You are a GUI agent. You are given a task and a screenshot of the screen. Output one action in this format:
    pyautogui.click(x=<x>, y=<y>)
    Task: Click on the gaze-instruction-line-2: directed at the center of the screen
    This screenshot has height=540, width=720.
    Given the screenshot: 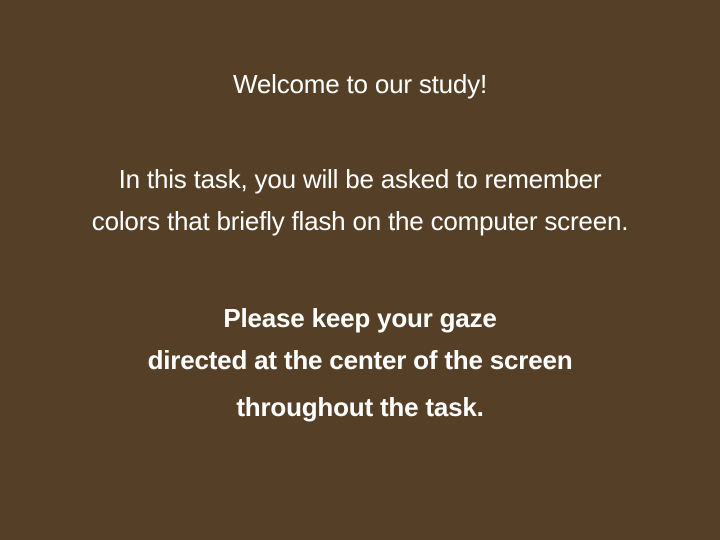 What is the action you would take?
    pyautogui.click(x=360, y=360)
    